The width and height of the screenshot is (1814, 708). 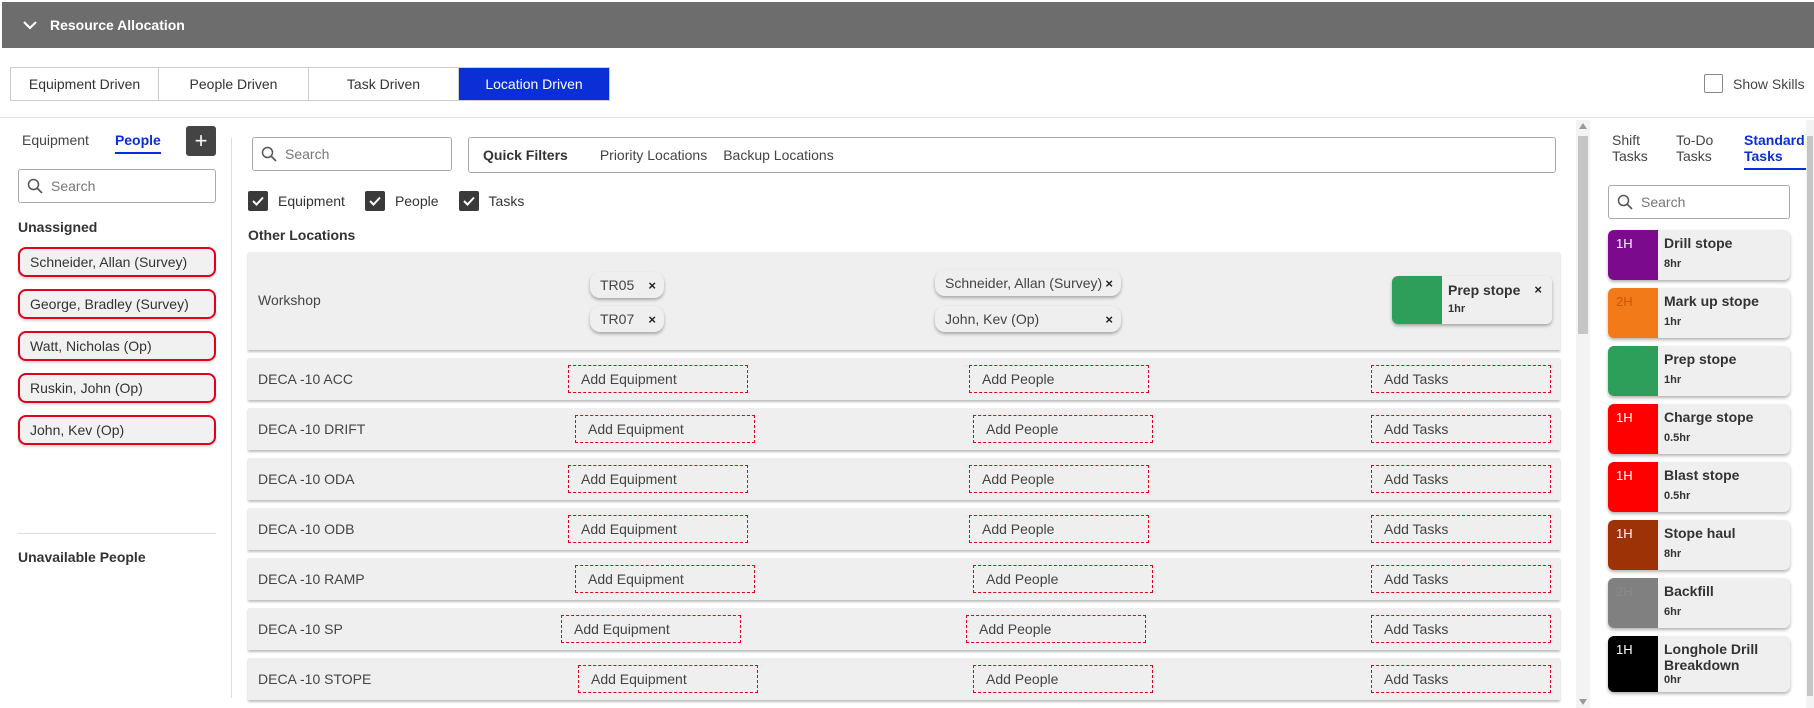 What do you see at coordinates (117, 304) in the screenshot?
I see `unassigned-person: George, Bradley (Survey)` at bounding box center [117, 304].